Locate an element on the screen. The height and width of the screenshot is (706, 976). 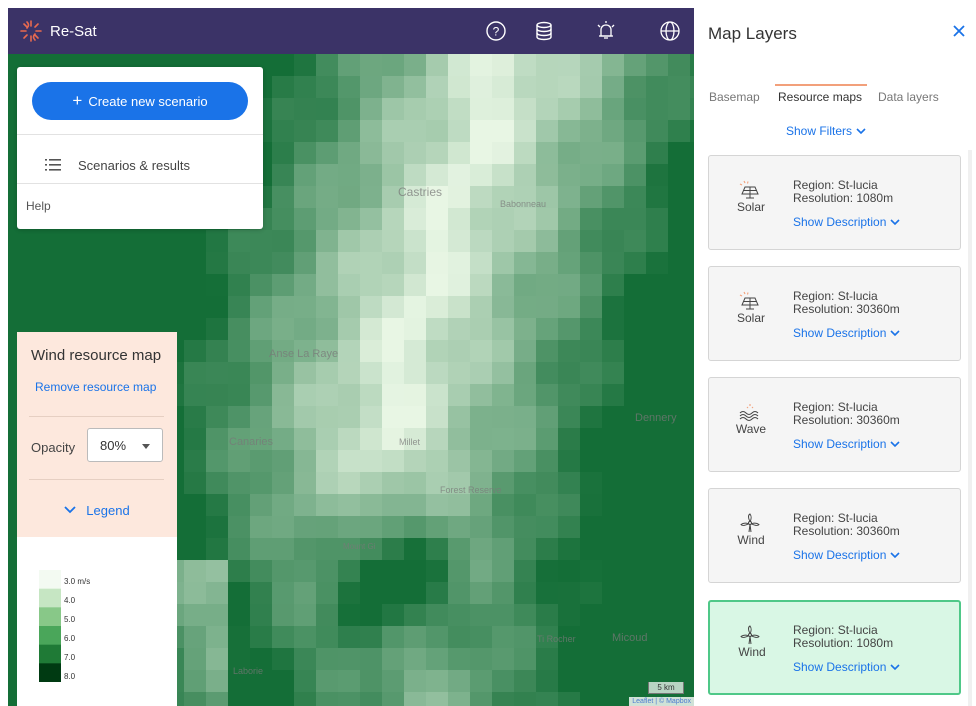
legend-toggle-label: Legend is located at coordinates (108, 510).